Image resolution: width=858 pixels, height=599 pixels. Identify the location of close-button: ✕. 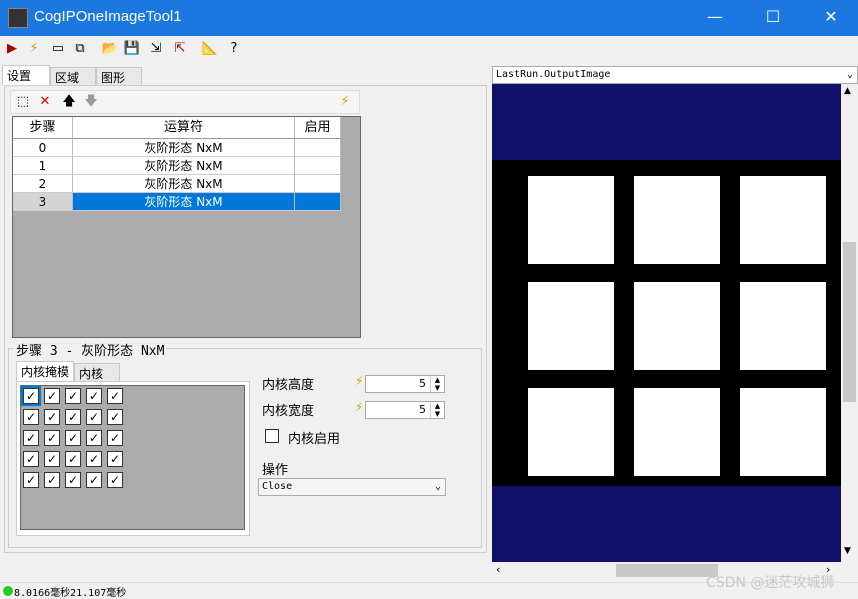
(830, 18).